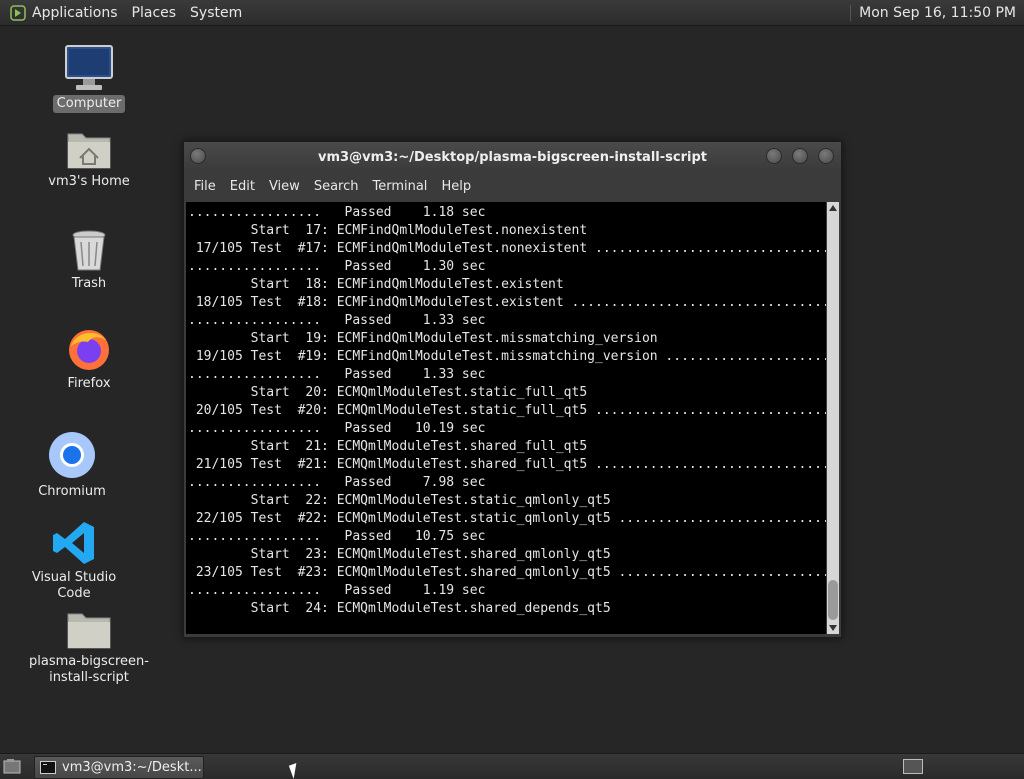 The width and height of the screenshot is (1024, 779). What do you see at coordinates (833, 628) in the screenshot?
I see `scroll-down-arrow-icon` at bounding box center [833, 628].